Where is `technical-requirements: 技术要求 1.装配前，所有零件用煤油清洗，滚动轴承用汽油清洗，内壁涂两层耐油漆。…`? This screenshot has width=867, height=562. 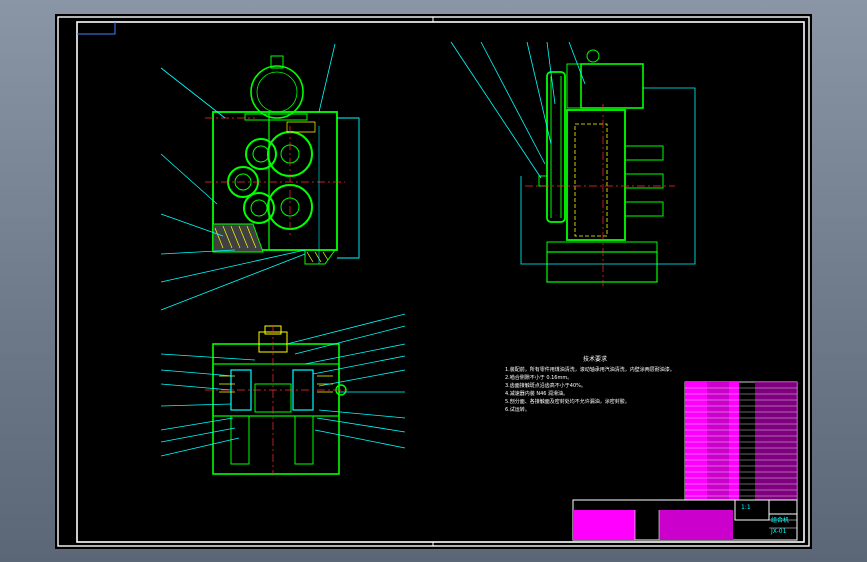 technical-requirements: 技术要求 1.装配前，所有零件用煤油清洗，滚动轴承用汽油清洗，内壁涂两层耐油漆。… is located at coordinates (595, 385).